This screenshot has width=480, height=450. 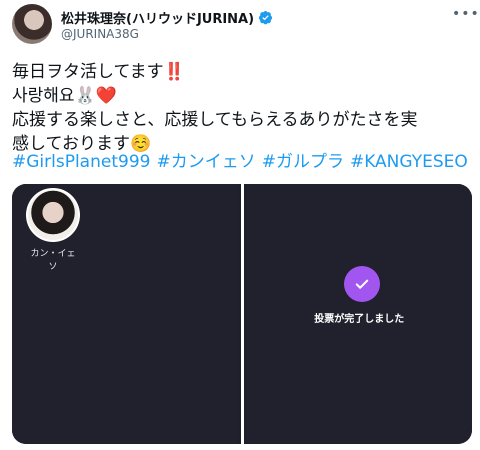 I want to click on author-avatar, so click(x=32, y=24).